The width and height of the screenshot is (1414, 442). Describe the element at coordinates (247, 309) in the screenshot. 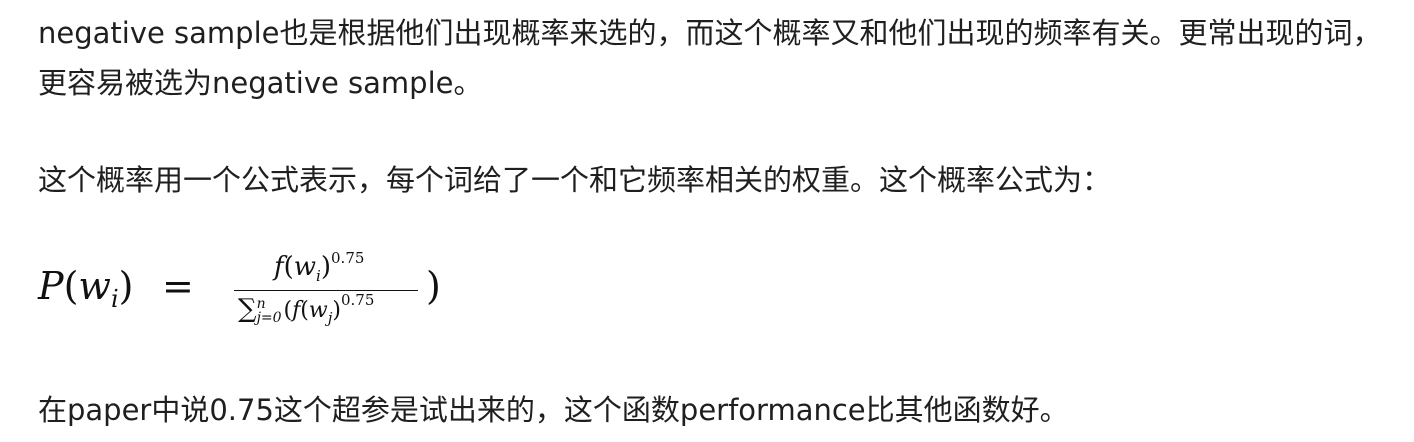

I see `sum-symbol: ∑` at that location.